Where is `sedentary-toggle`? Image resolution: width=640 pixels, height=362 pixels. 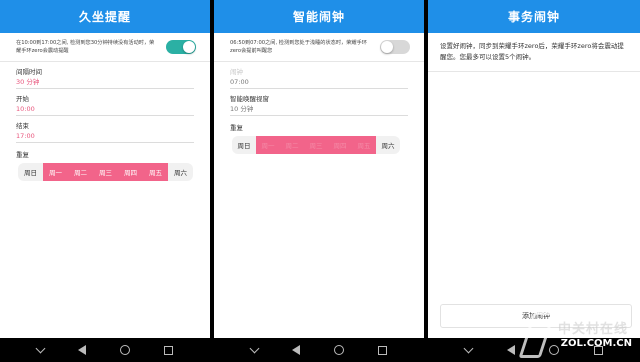
sedentary-toggle is located at coordinates (181, 47).